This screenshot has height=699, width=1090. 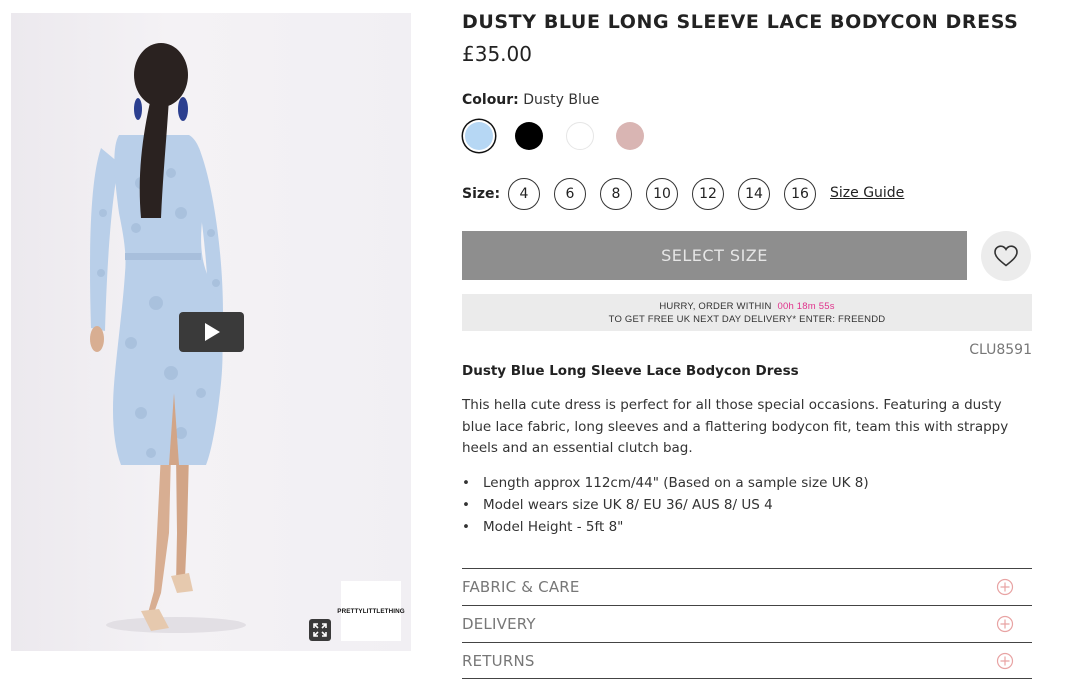 What do you see at coordinates (747, 527) in the screenshot?
I see `bullet-item: Model Height - 5ft 8"` at bounding box center [747, 527].